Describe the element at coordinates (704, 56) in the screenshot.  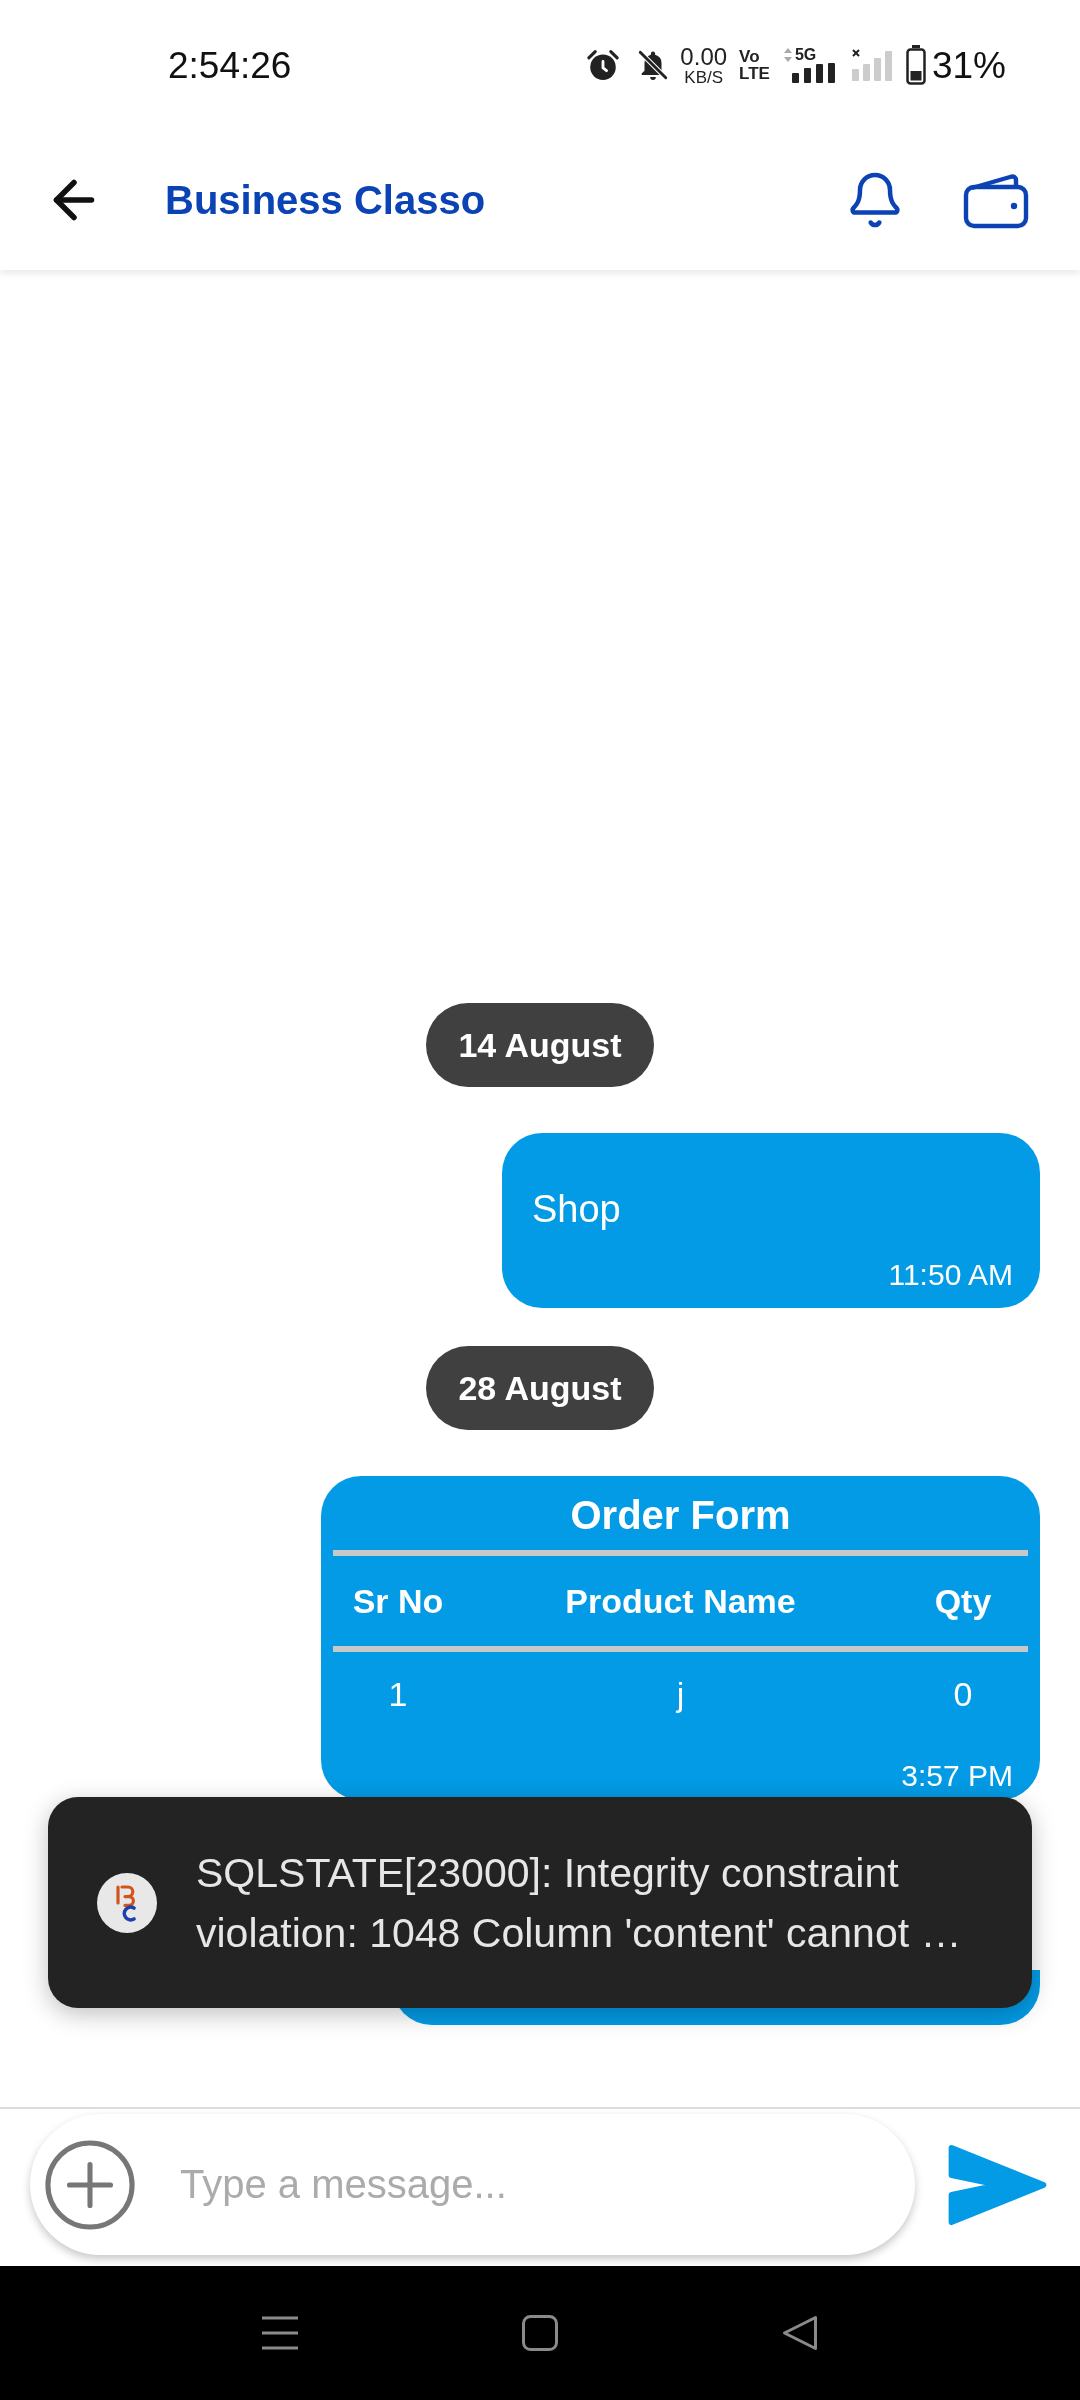
I see `data-rate-value: 0.00` at that location.